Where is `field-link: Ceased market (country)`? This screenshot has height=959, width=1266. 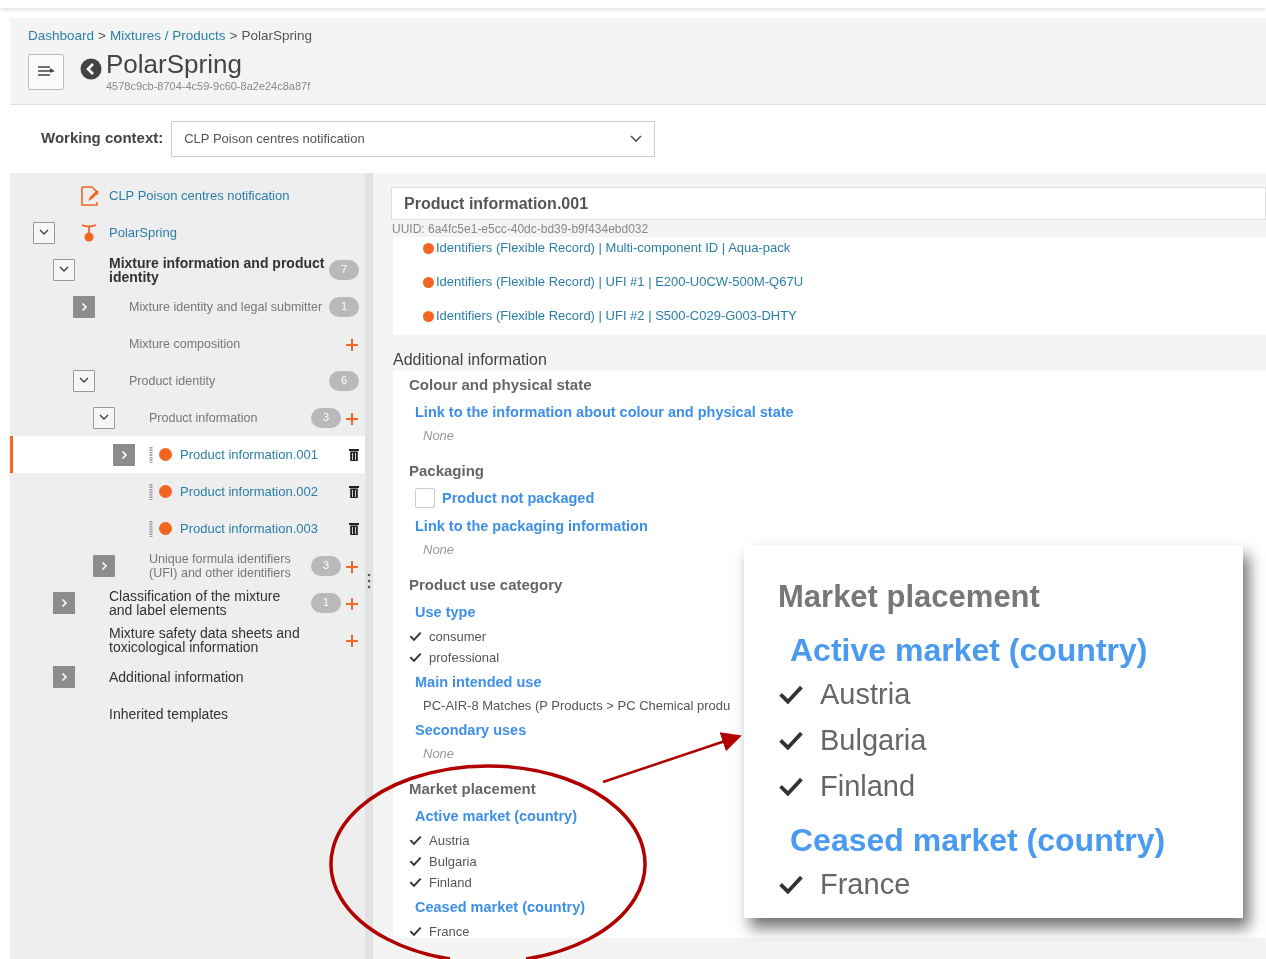 field-link: Ceased market (country) is located at coordinates (500, 907).